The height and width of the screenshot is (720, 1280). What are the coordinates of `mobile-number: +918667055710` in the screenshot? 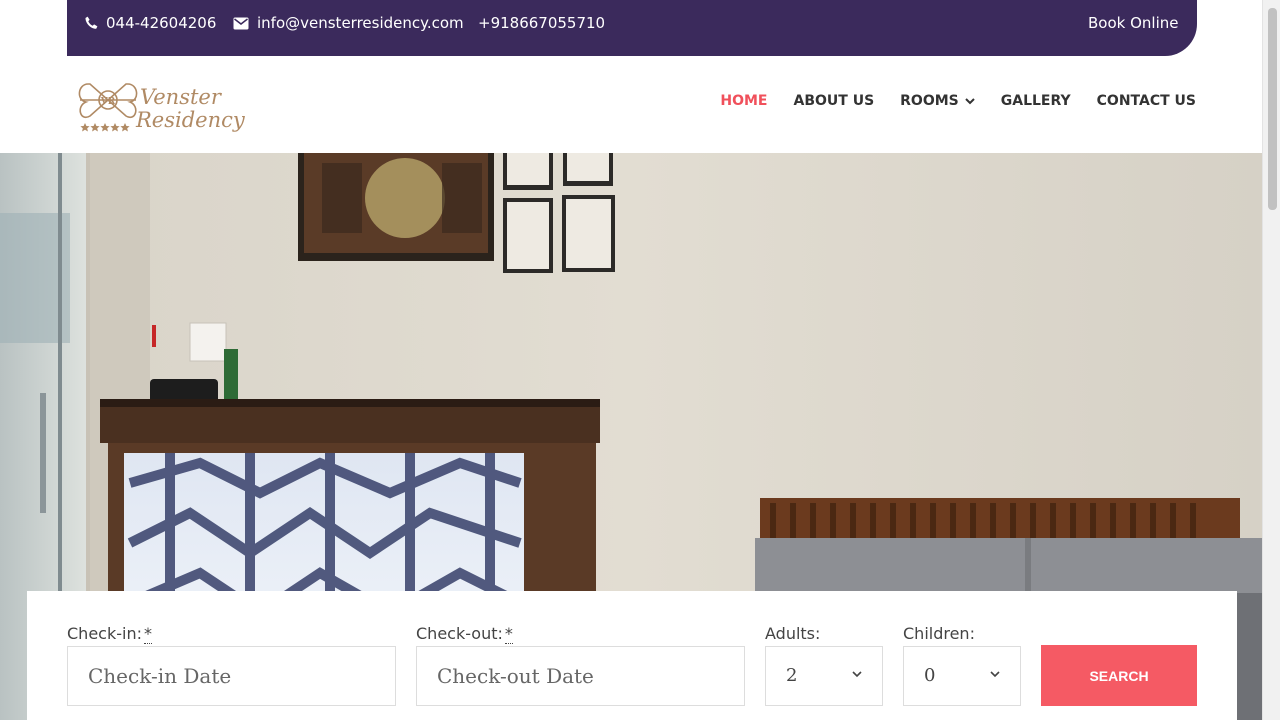 It's located at (541, 23).